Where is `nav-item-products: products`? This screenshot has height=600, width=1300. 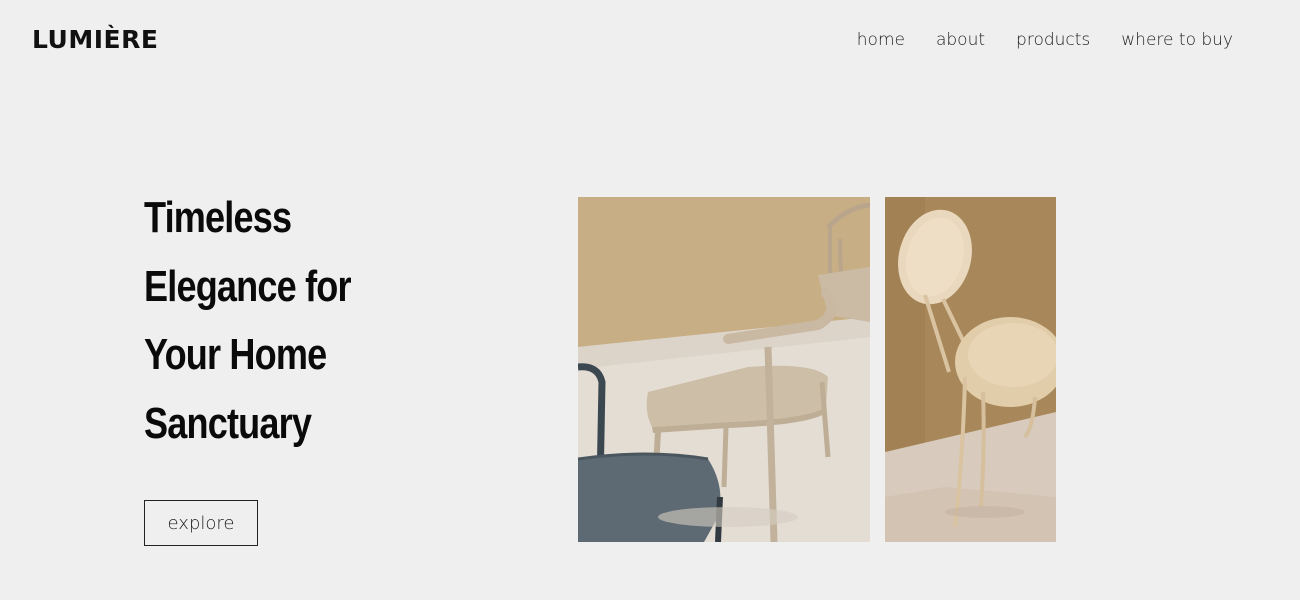
nav-item-products: products is located at coordinates (1053, 40).